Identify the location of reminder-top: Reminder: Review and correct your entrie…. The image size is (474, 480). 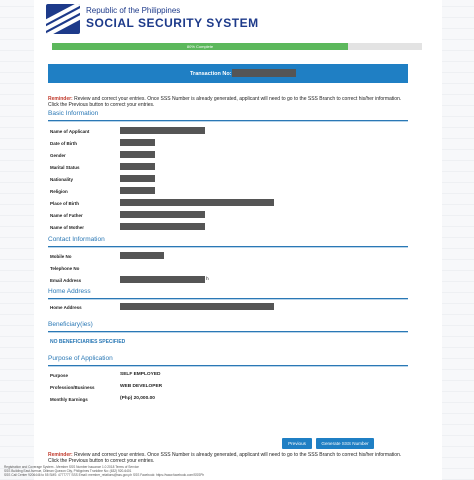
(228, 102).